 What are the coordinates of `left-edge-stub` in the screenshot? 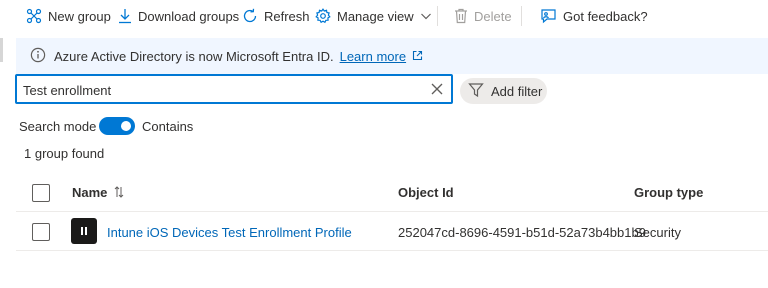 It's located at (1, 50).